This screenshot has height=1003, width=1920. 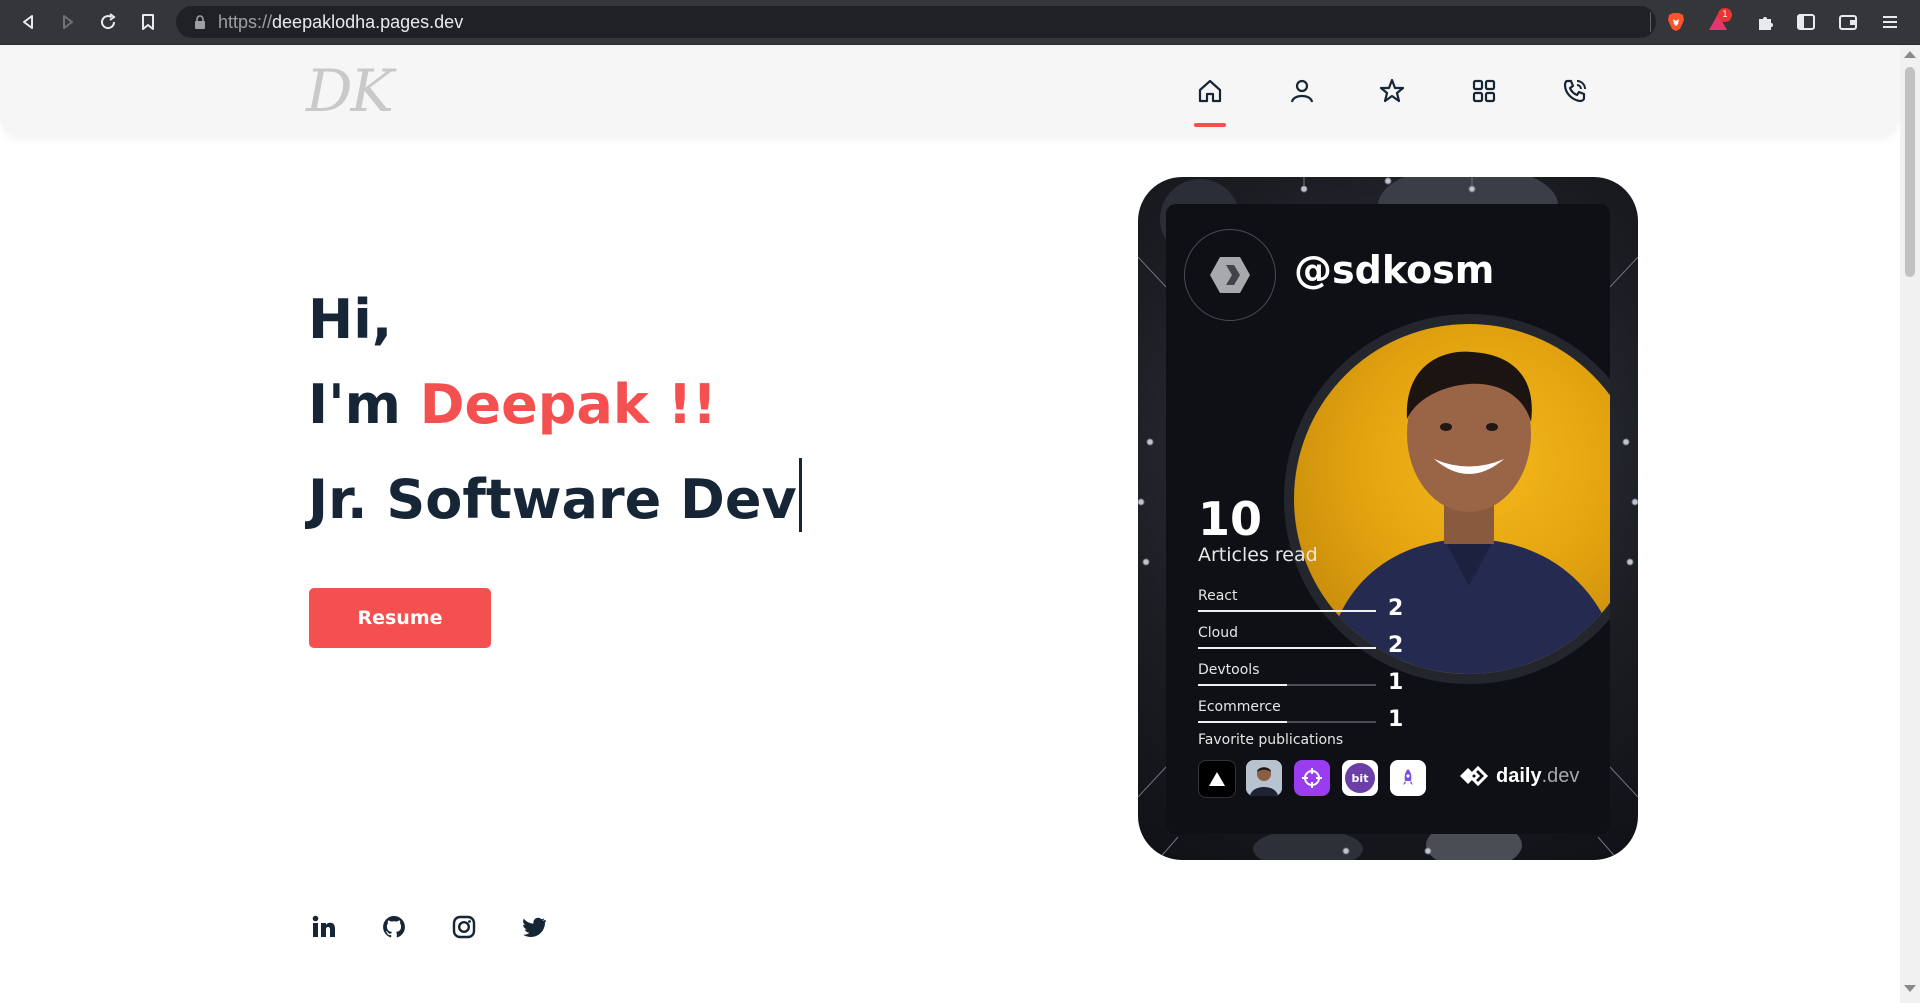 I want to click on nav-about, so click(x=1302, y=91).